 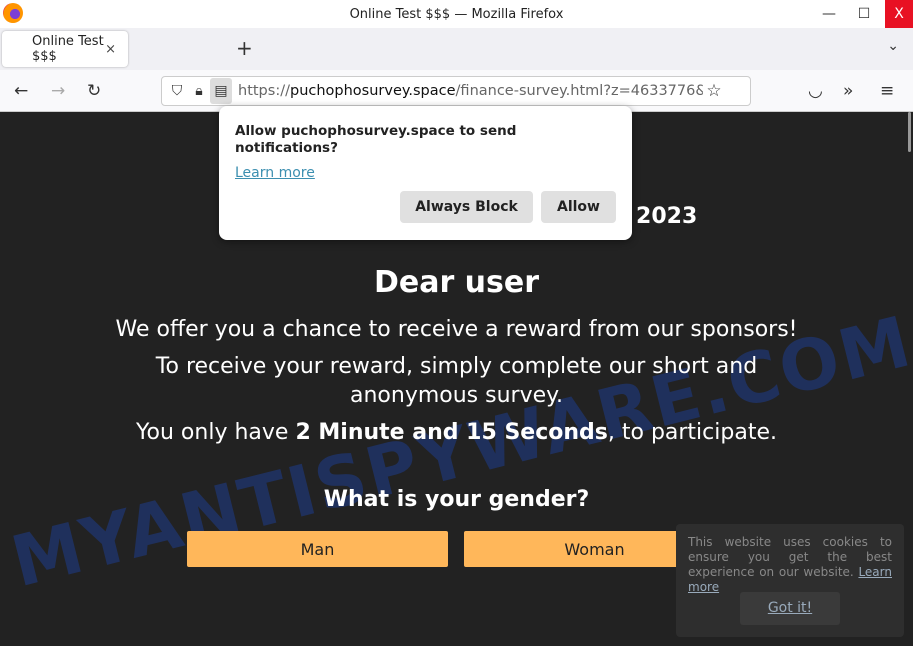 What do you see at coordinates (451, 432) in the screenshot?
I see `timer-value: 2 Minute and 15 Seconds` at bounding box center [451, 432].